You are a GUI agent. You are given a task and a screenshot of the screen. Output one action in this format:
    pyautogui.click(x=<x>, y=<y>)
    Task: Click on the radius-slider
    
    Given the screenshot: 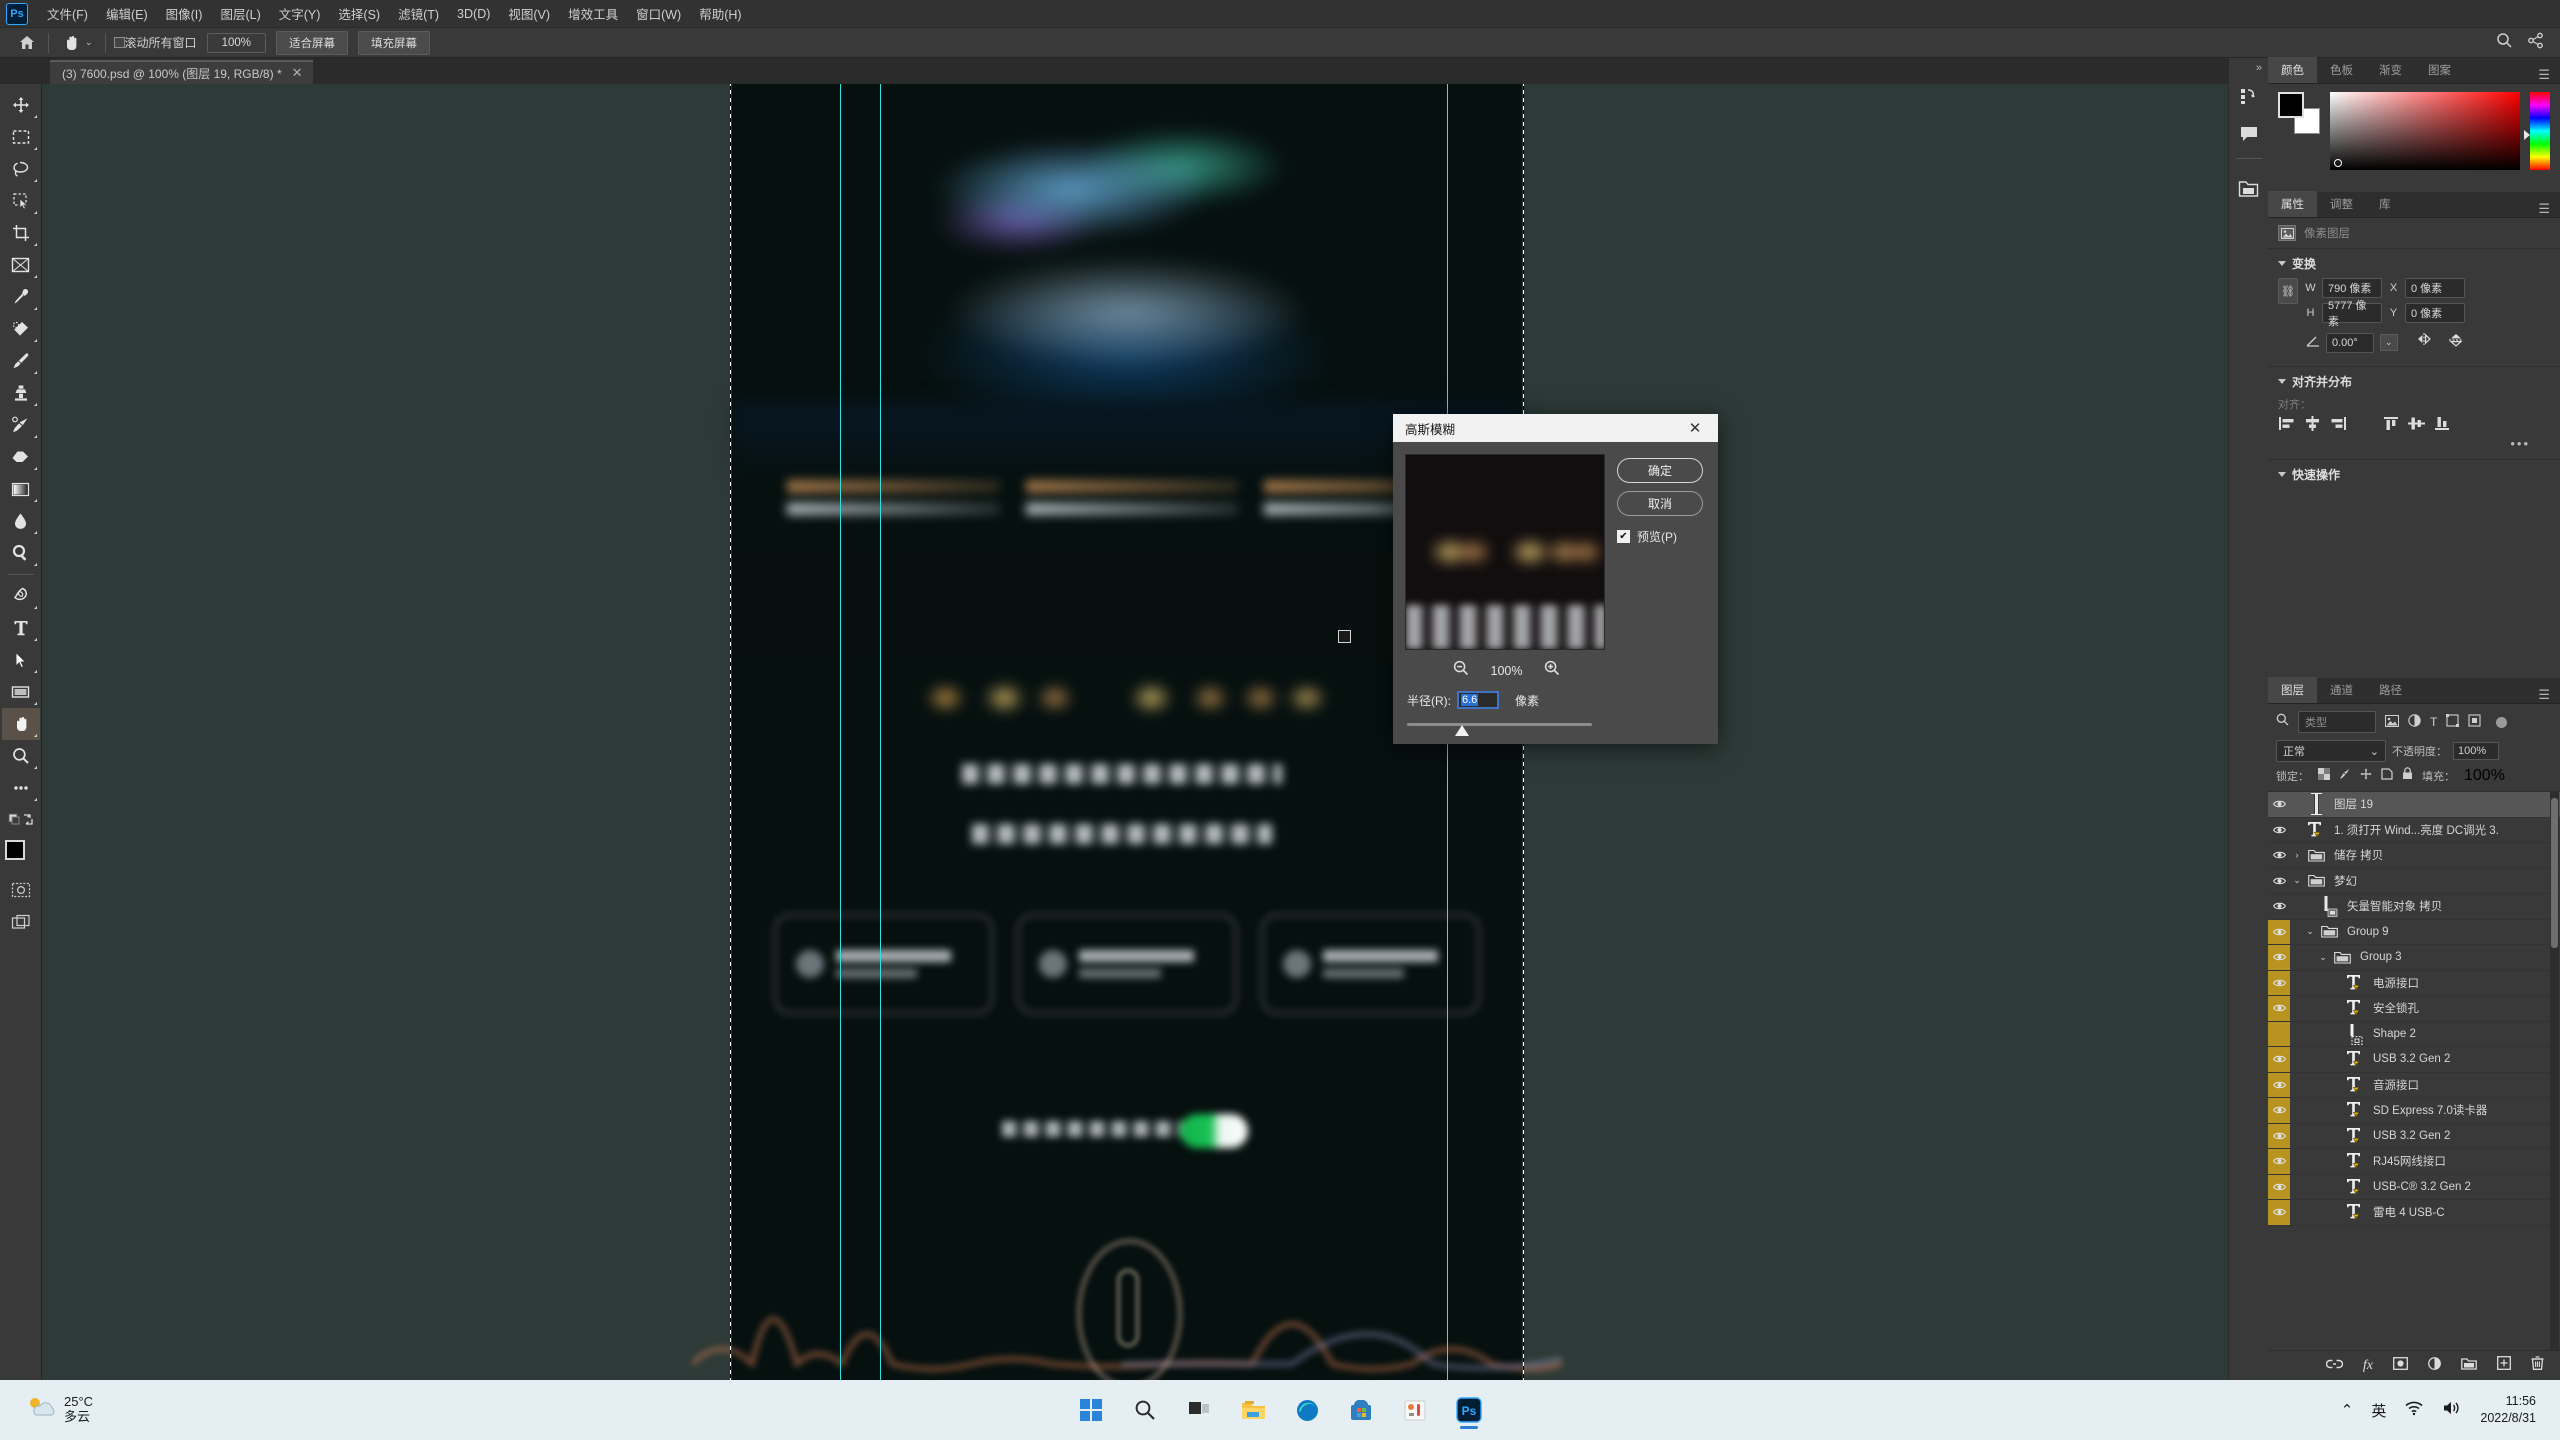 What is the action you would take?
    pyautogui.click(x=1555, y=731)
    